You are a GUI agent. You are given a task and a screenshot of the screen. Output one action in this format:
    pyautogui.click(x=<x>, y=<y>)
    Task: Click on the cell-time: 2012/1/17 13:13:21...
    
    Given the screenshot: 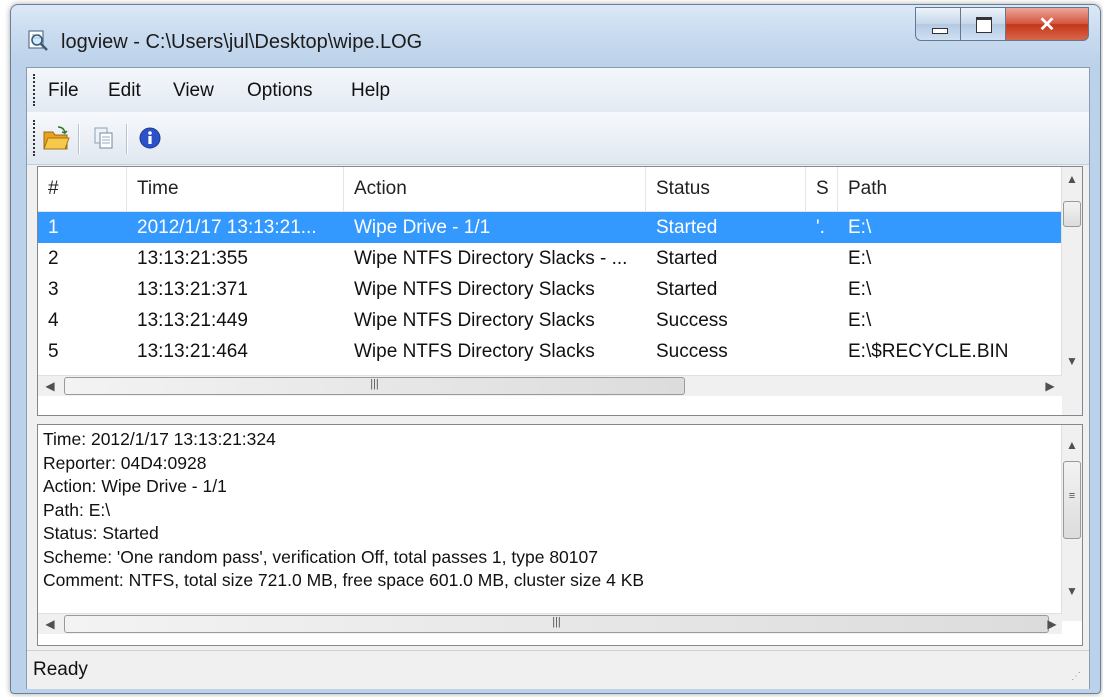 What is the action you would take?
    pyautogui.click(x=227, y=227)
    